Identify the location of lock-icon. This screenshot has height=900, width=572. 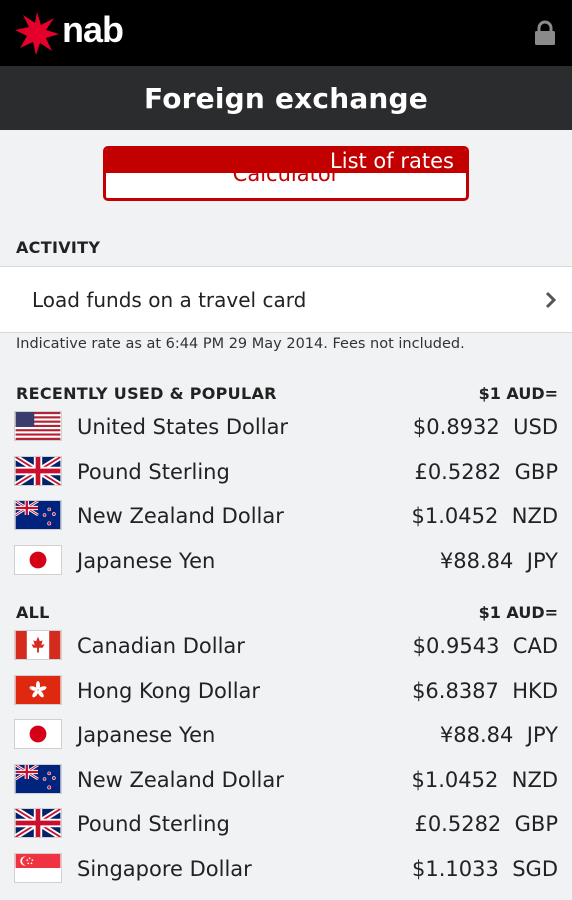
(545, 33).